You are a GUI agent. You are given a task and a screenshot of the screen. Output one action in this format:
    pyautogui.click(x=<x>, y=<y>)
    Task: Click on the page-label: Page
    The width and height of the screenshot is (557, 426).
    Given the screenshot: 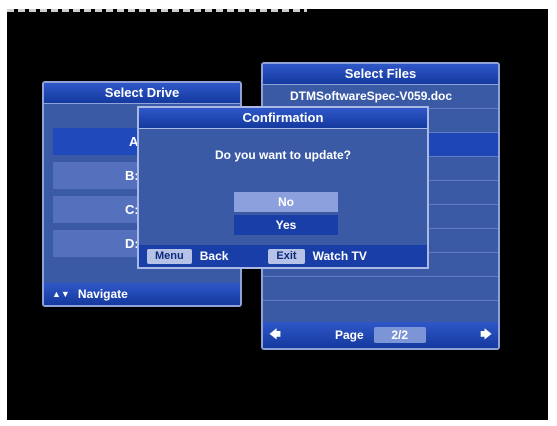 What is the action you would take?
    pyautogui.click(x=349, y=335)
    